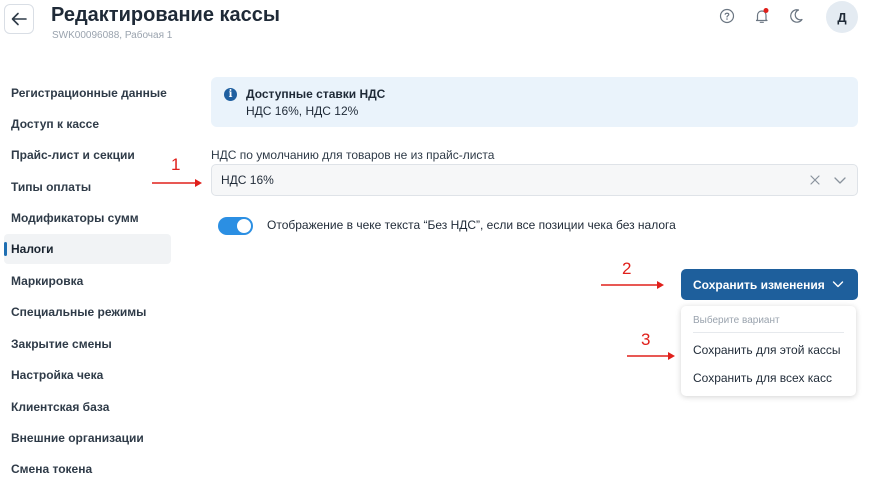 The height and width of the screenshot is (484, 871). Describe the element at coordinates (762, 378) in the screenshot. I see `save-all-registers-item: Сохранить для всех касс` at that location.